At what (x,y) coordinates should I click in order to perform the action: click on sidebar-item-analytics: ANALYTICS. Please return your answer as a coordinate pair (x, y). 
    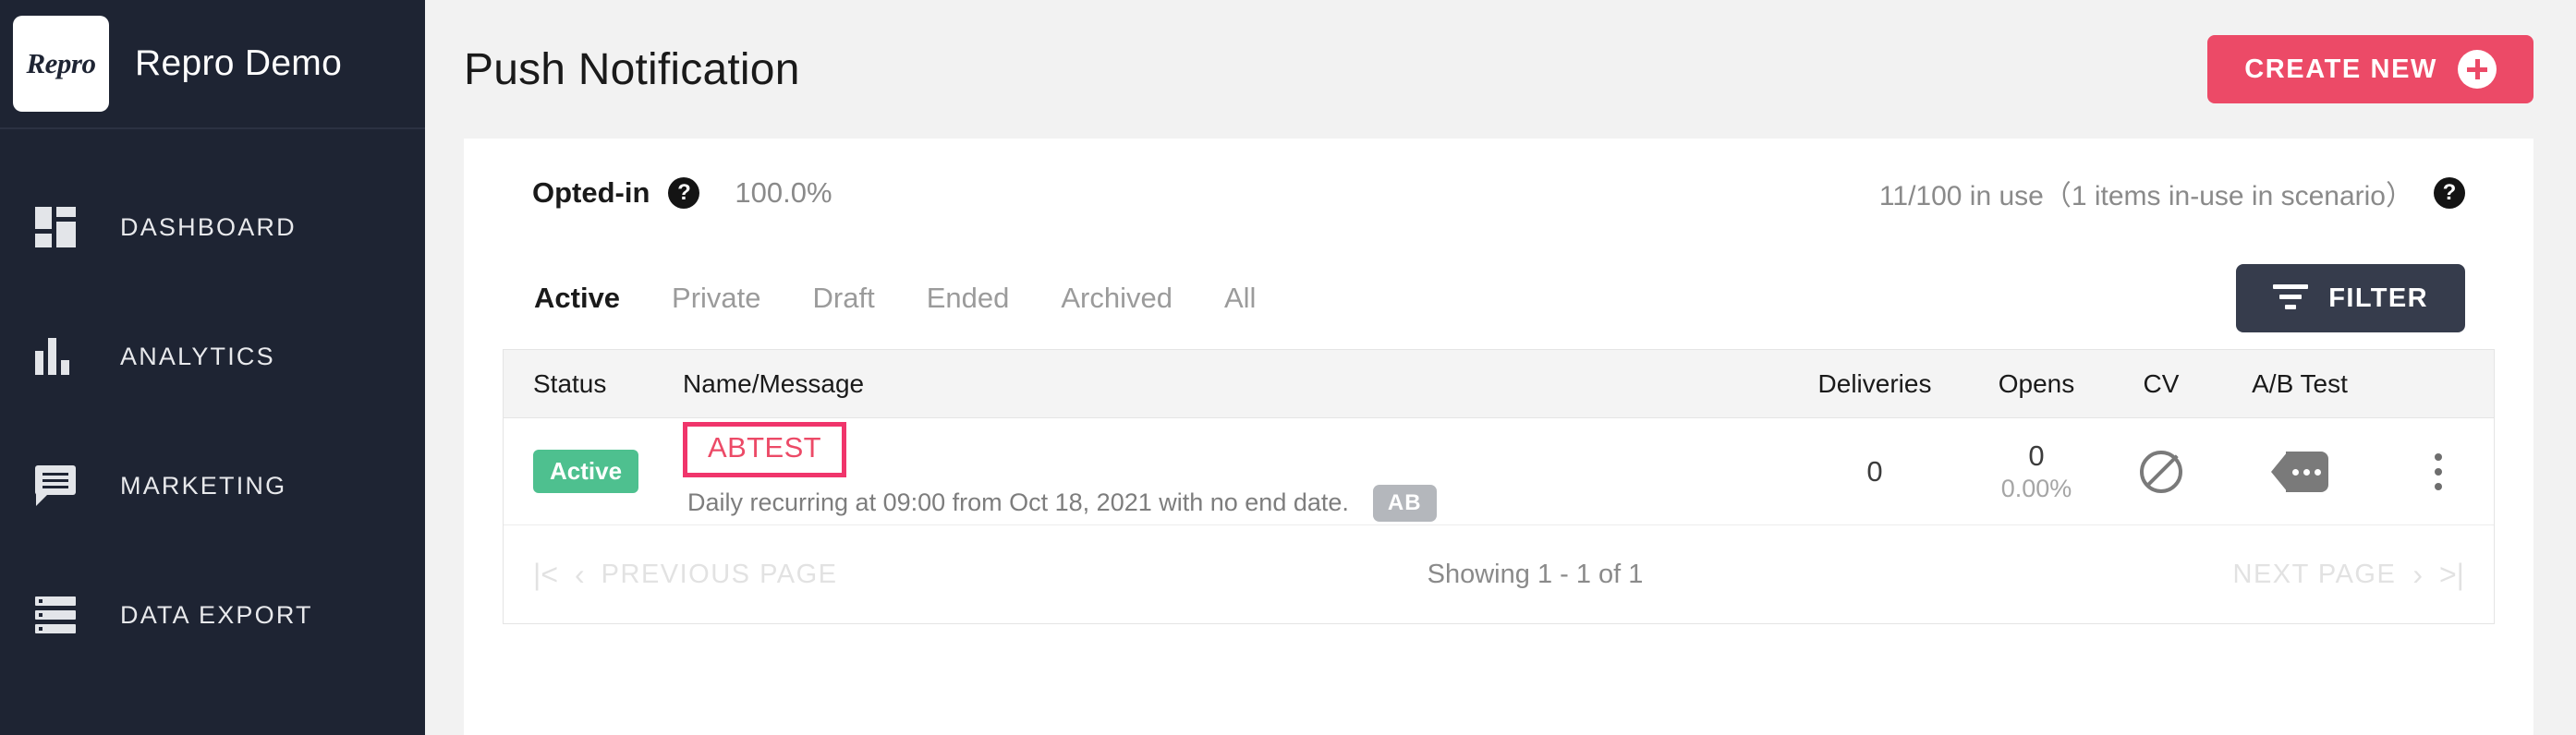
    Looking at the image, I should click on (212, 356).